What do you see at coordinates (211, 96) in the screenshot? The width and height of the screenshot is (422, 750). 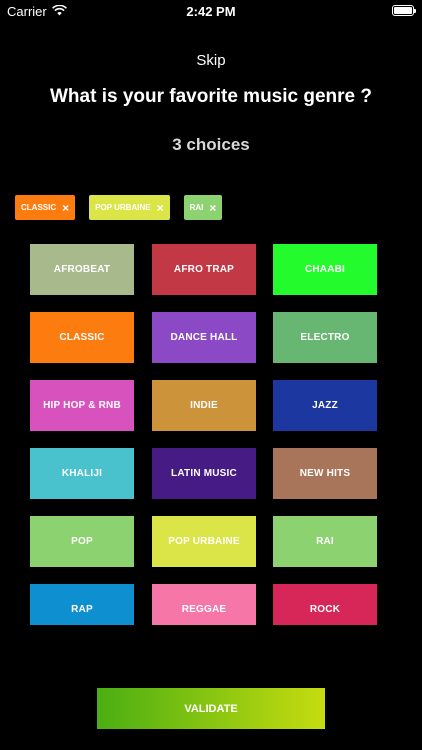 I see `page-title: What is your favorite music genre ?` at bounding box center [211, 96].